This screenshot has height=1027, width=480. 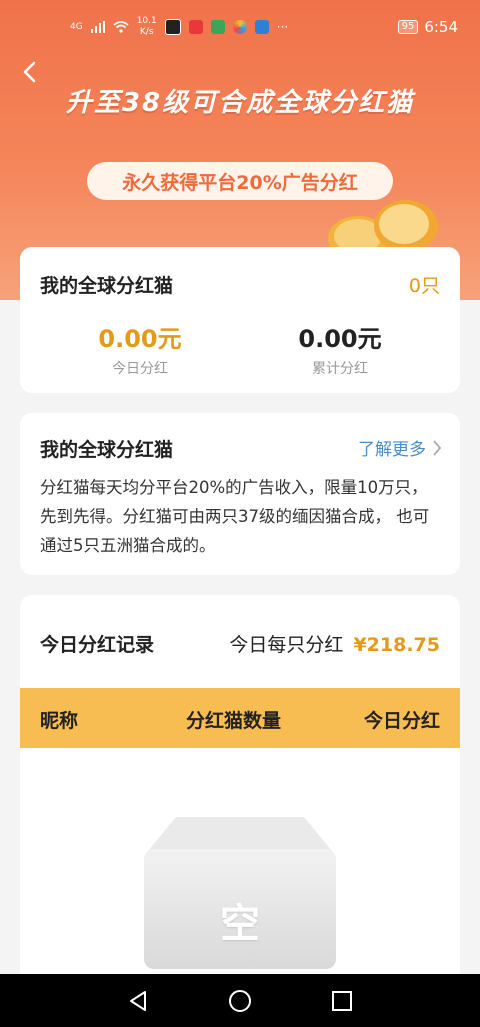 I want to click on per-cat-label: 今日每只分红, so click(x=286, y=645).